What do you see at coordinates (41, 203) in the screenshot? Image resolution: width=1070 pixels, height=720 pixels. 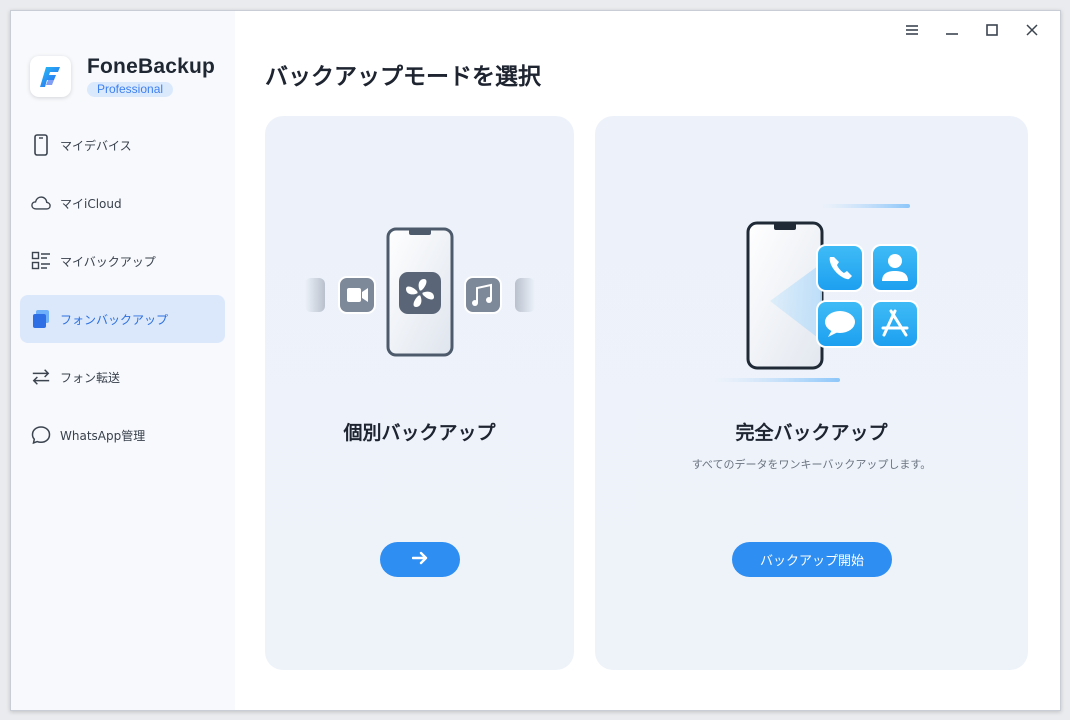 I see `cloud-icon` at bounding box center [41, 203].